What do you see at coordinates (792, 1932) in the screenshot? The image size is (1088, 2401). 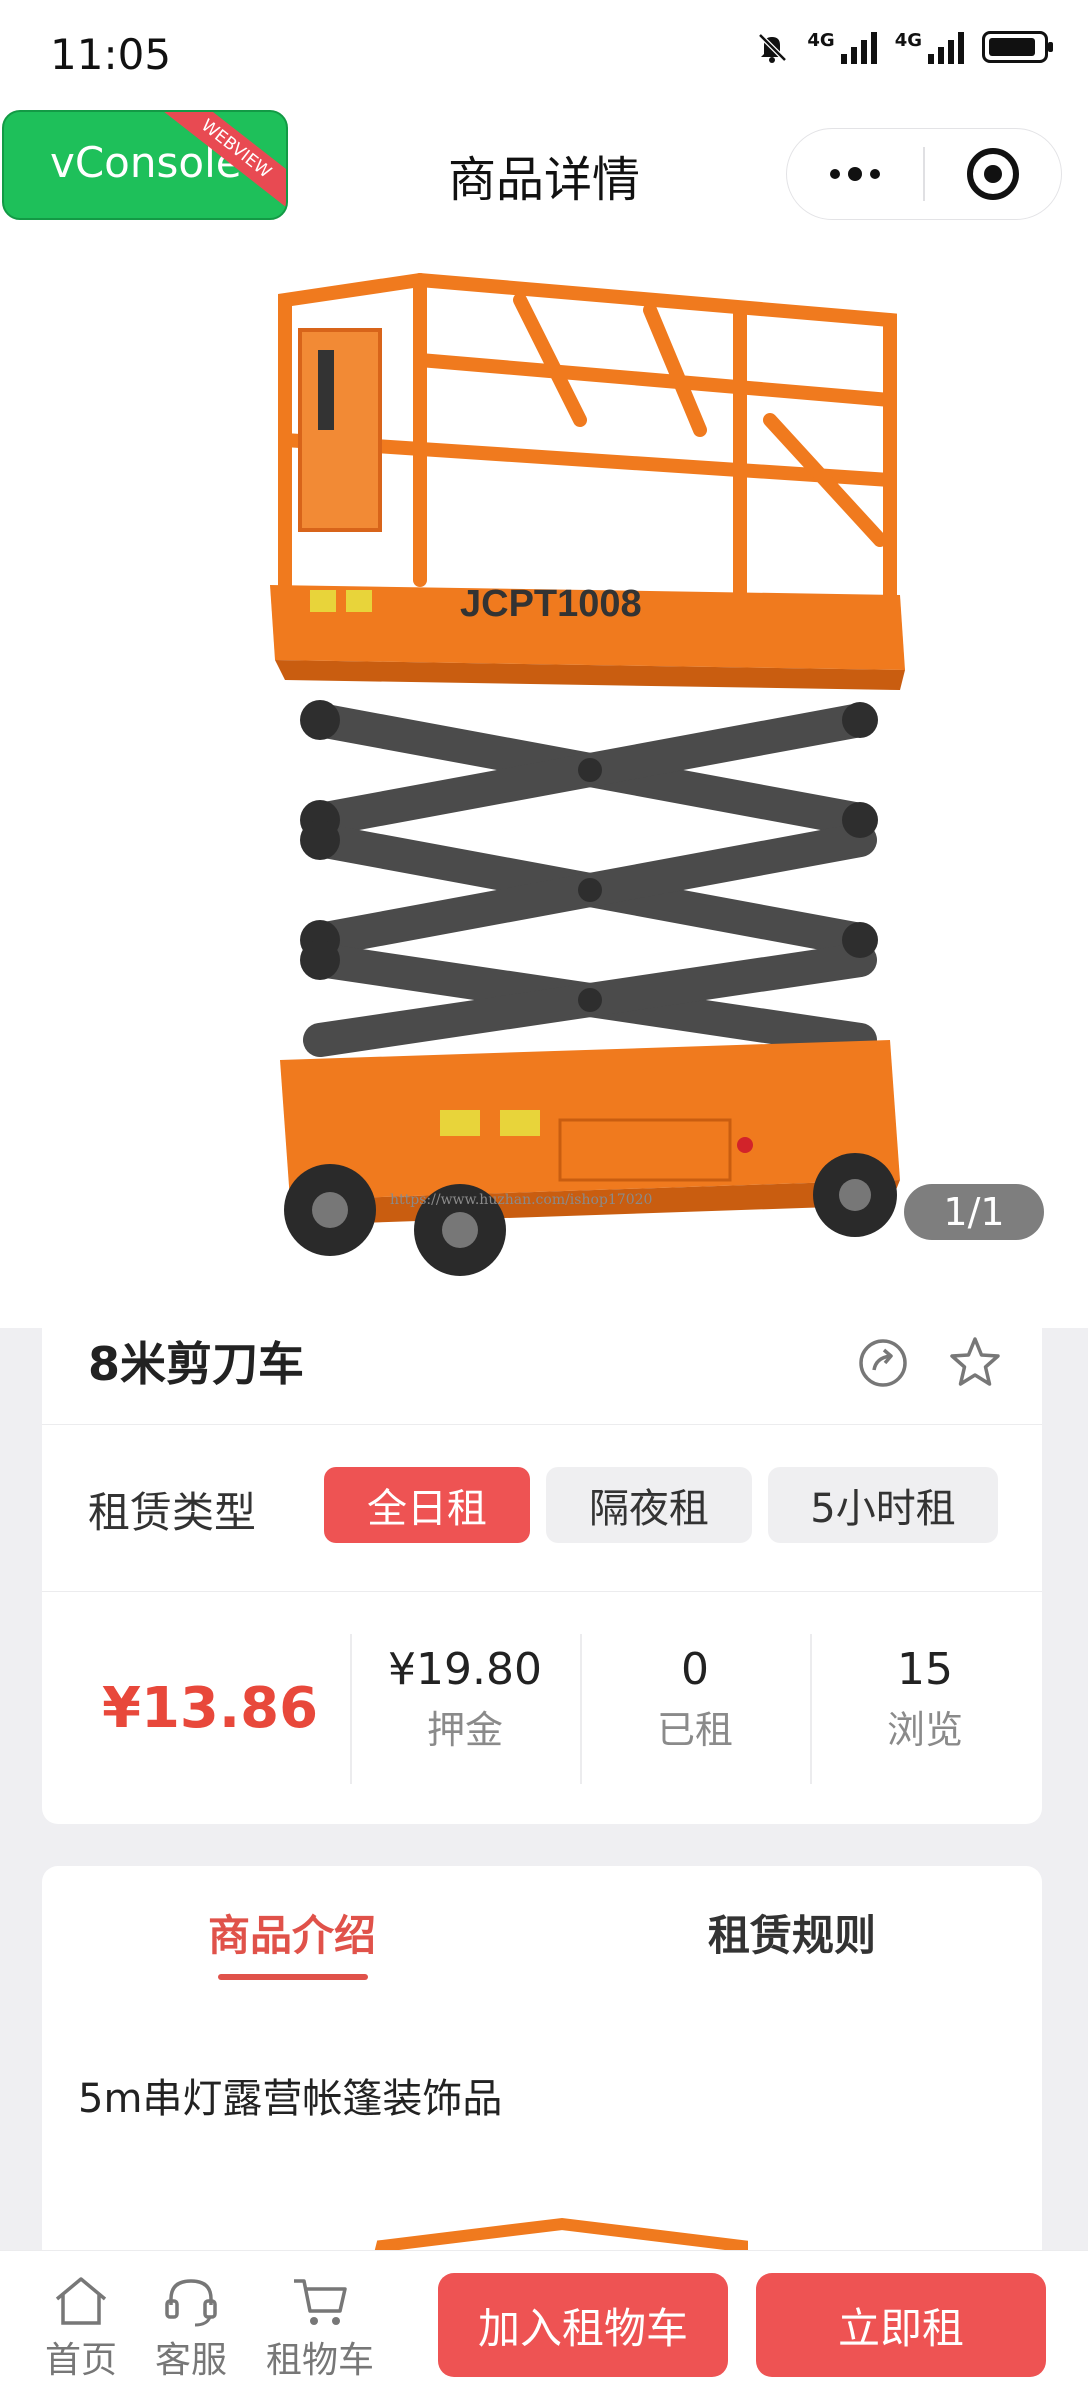 I see `tab-rules: 租赁规则` at bounding box center [792, 1932].